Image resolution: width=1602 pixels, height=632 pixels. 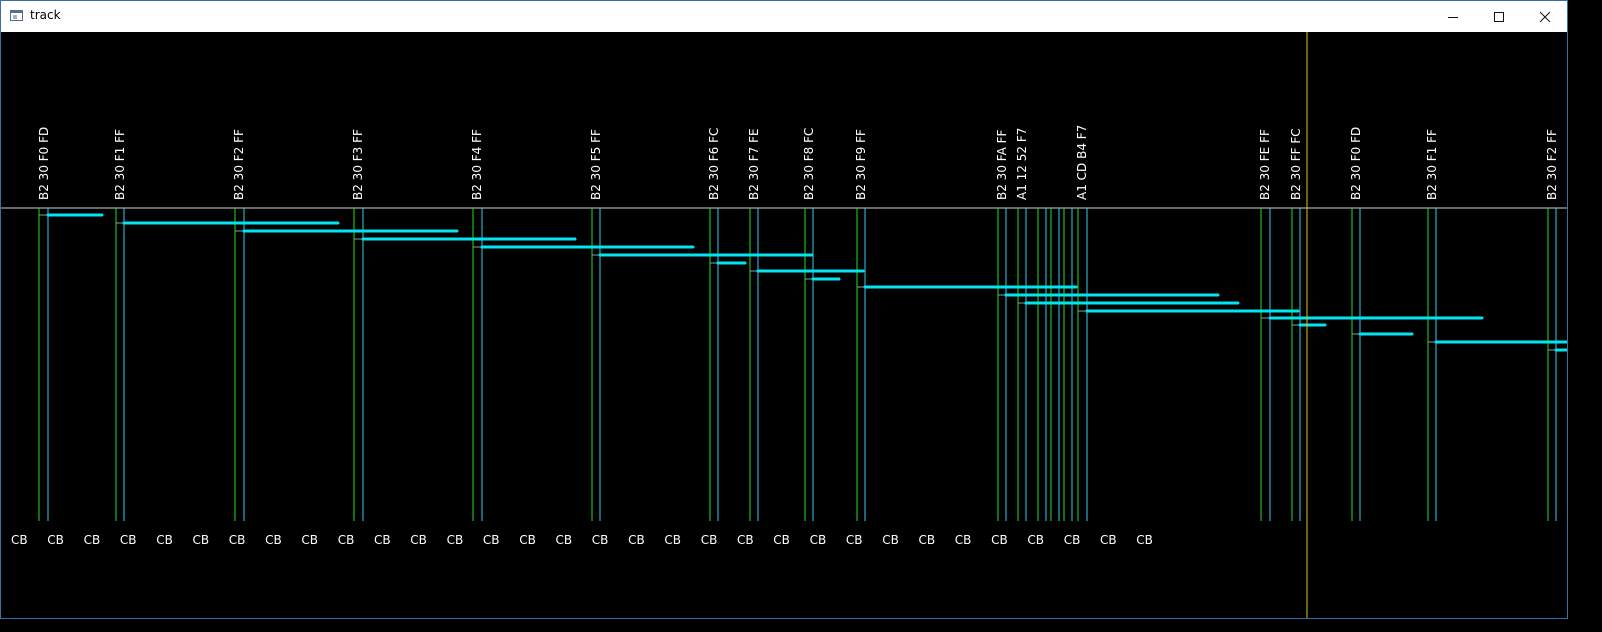 What do you see at coordinates (1265, 164) in the screenshot?
I see `marker-label: B2 30 FE FF` at bounding box center [1265, 164].